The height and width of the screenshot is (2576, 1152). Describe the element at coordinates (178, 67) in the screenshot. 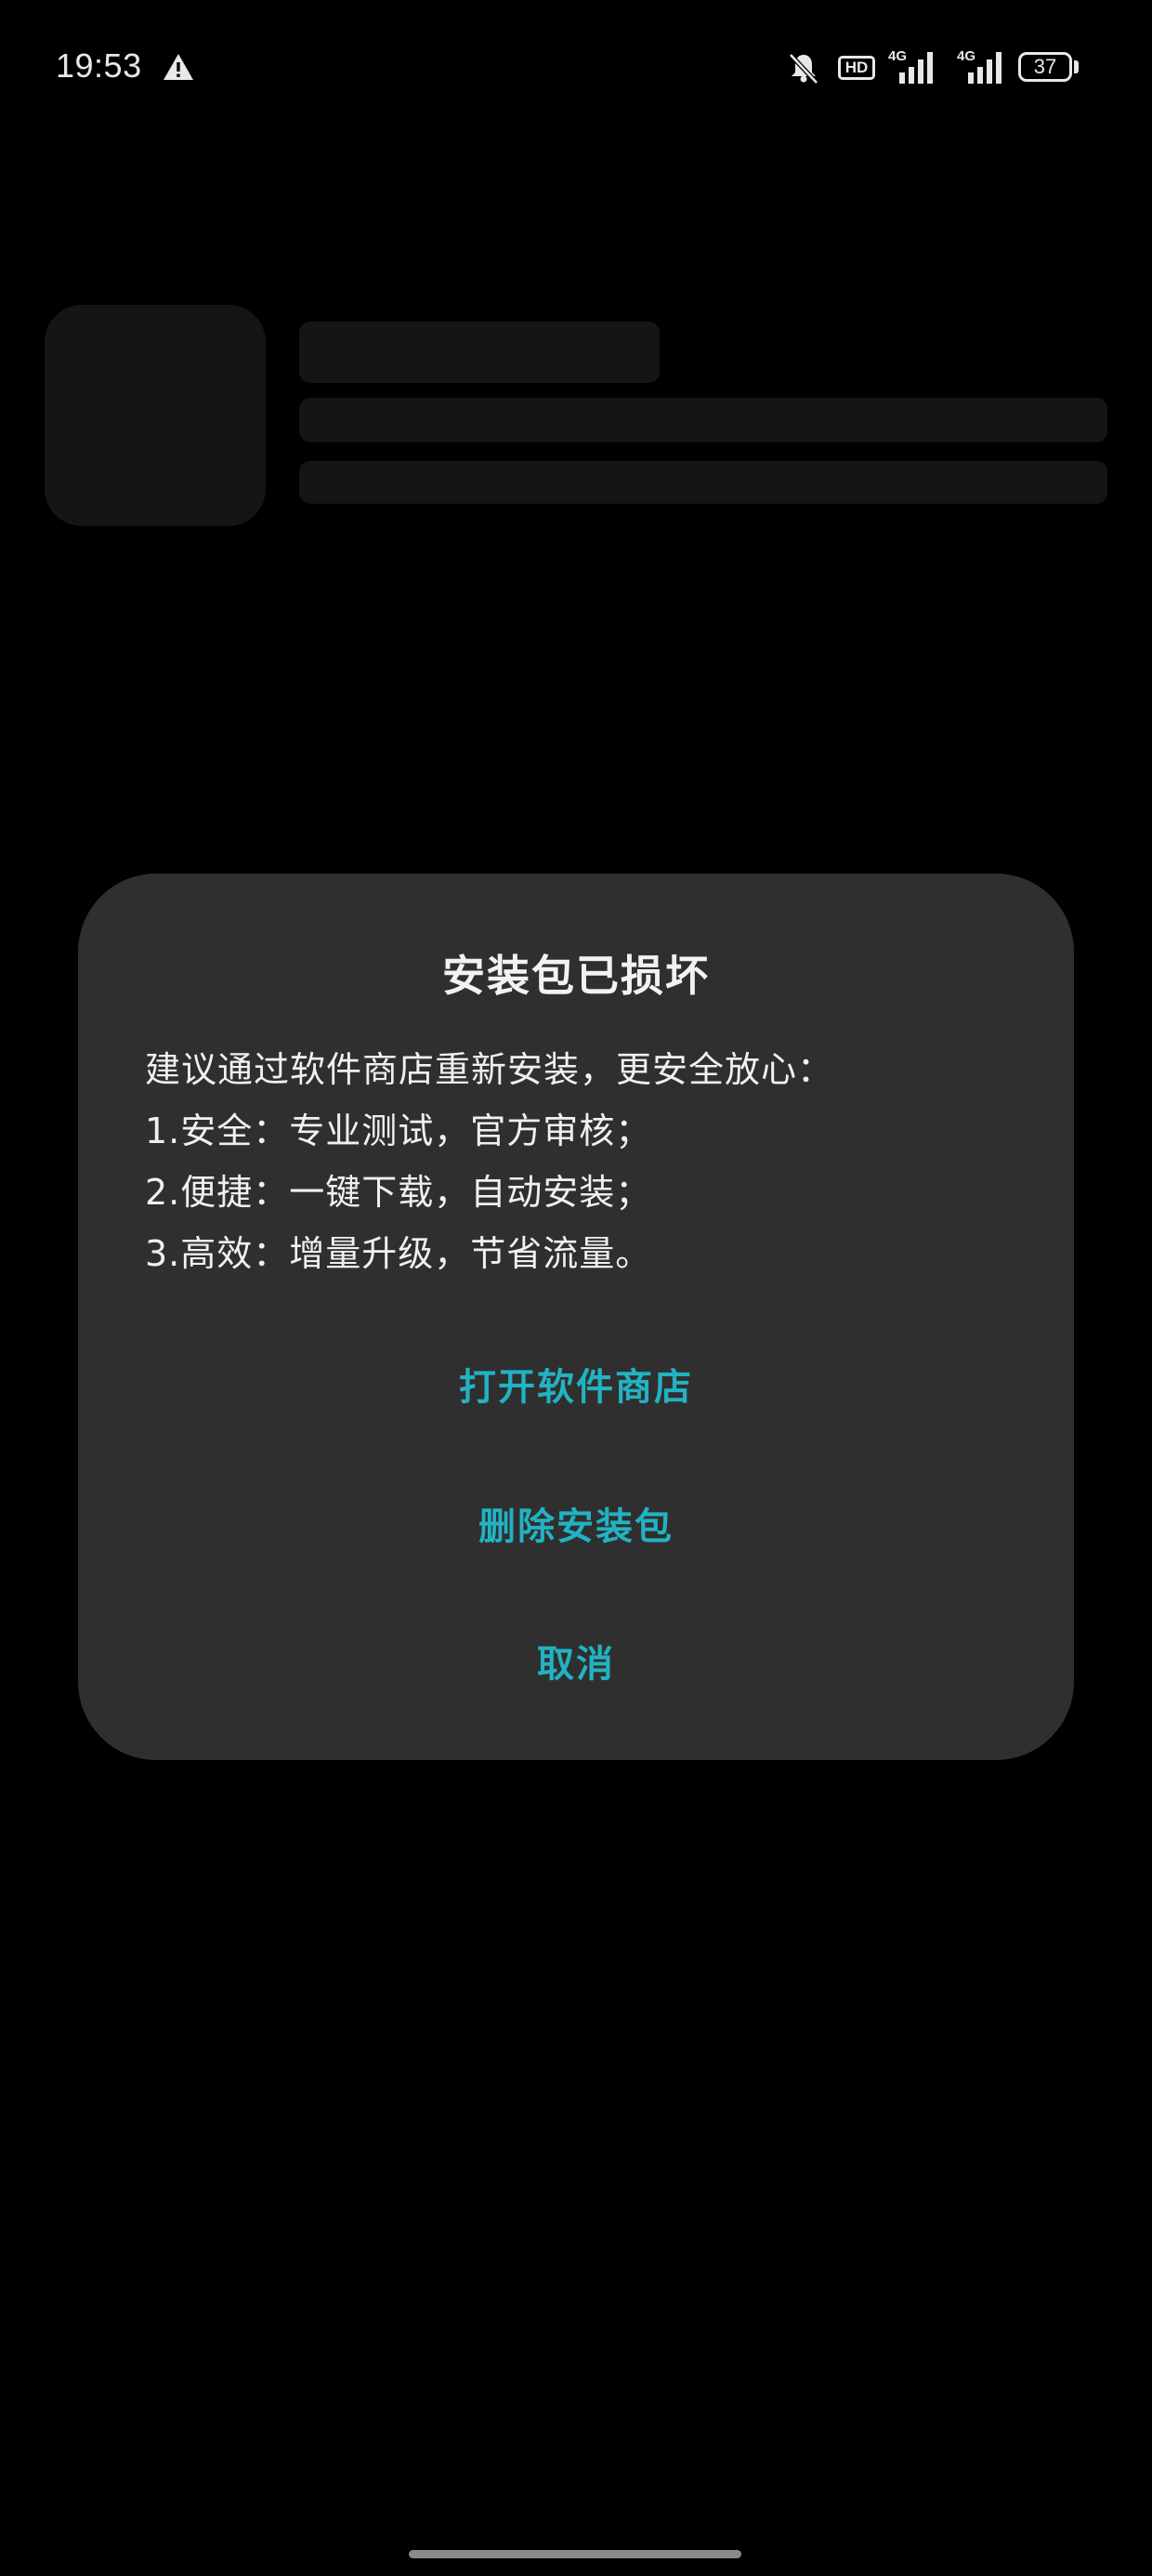

I see `warning-icon` at that location.